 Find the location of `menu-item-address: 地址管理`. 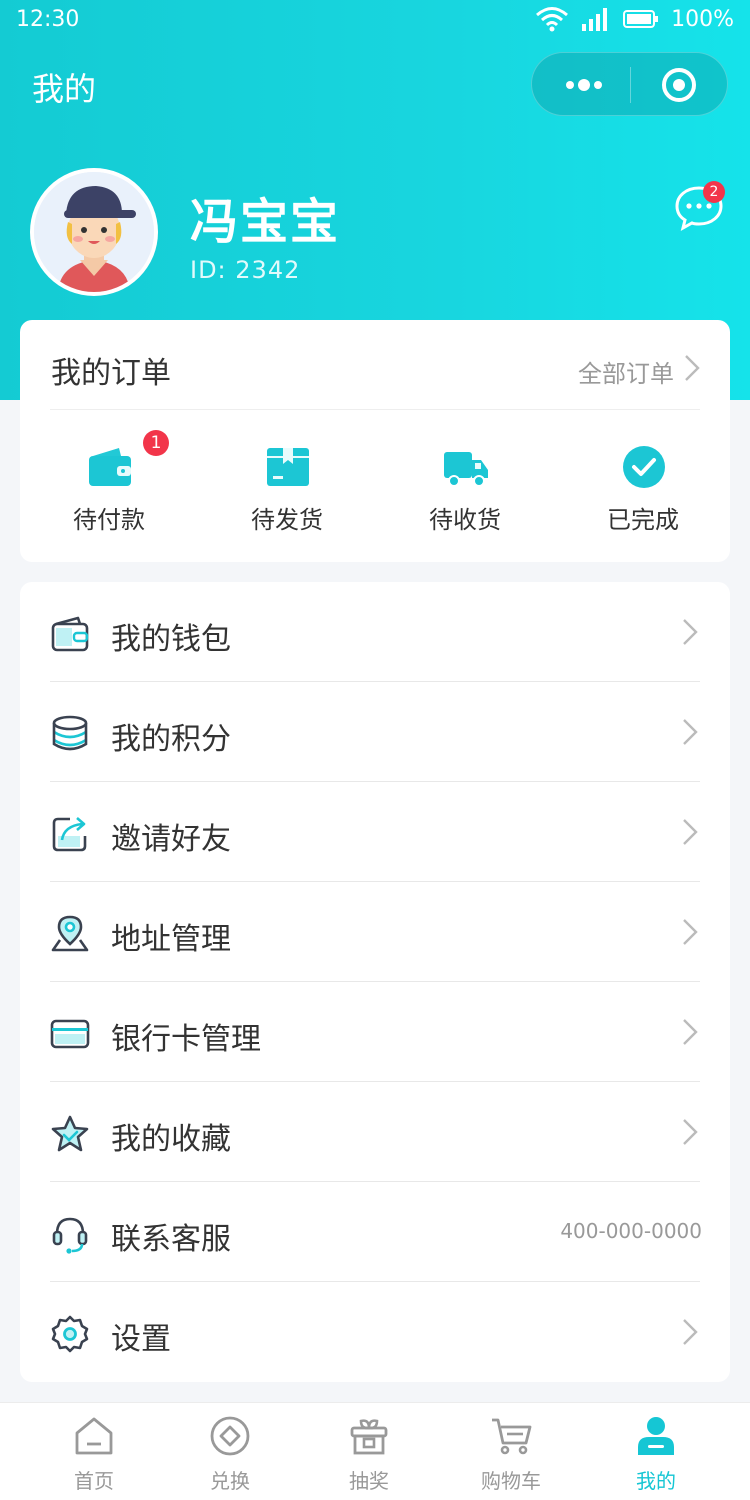

menu-item-address: 地址管理 is located at coordinates (375, 932).